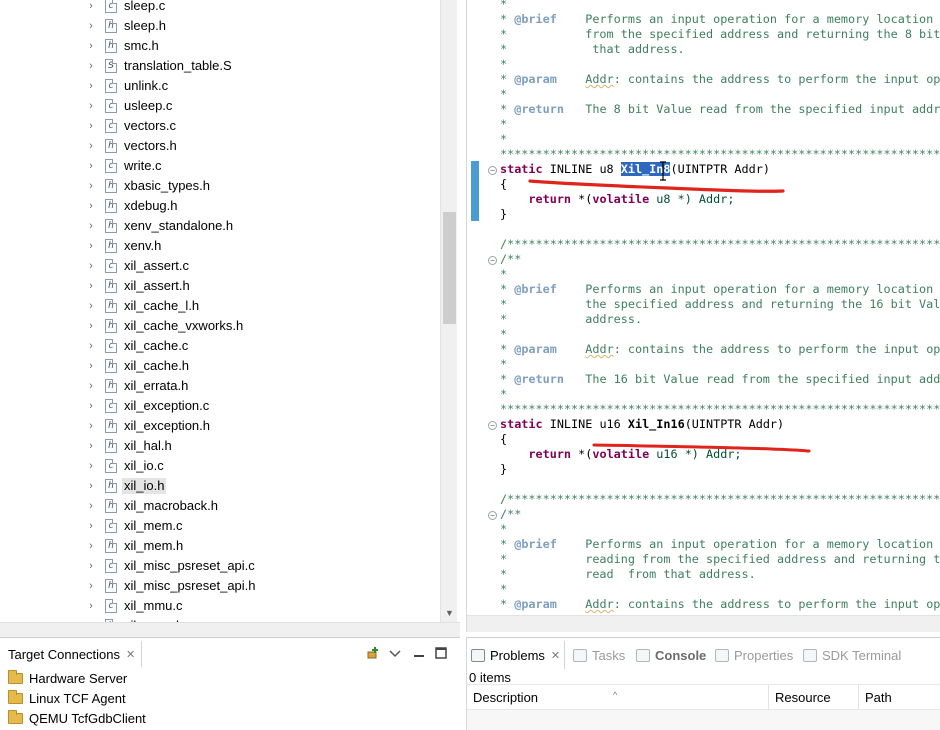  Describe the element at coordinates (220, 406) in the screenshot. I see `tree-item: › c xil_exception.c` at that location.